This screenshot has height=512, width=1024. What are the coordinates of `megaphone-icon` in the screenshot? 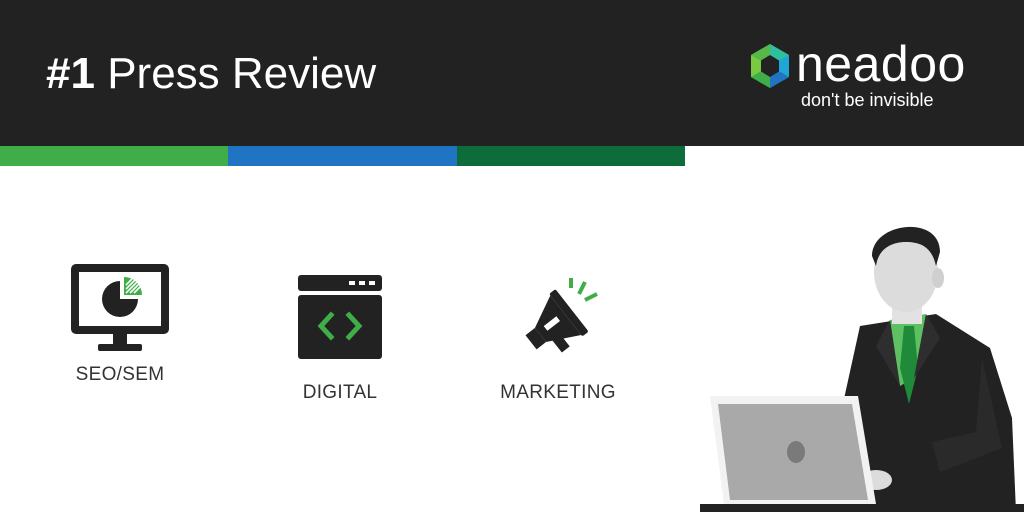 It's located at (561, 315).